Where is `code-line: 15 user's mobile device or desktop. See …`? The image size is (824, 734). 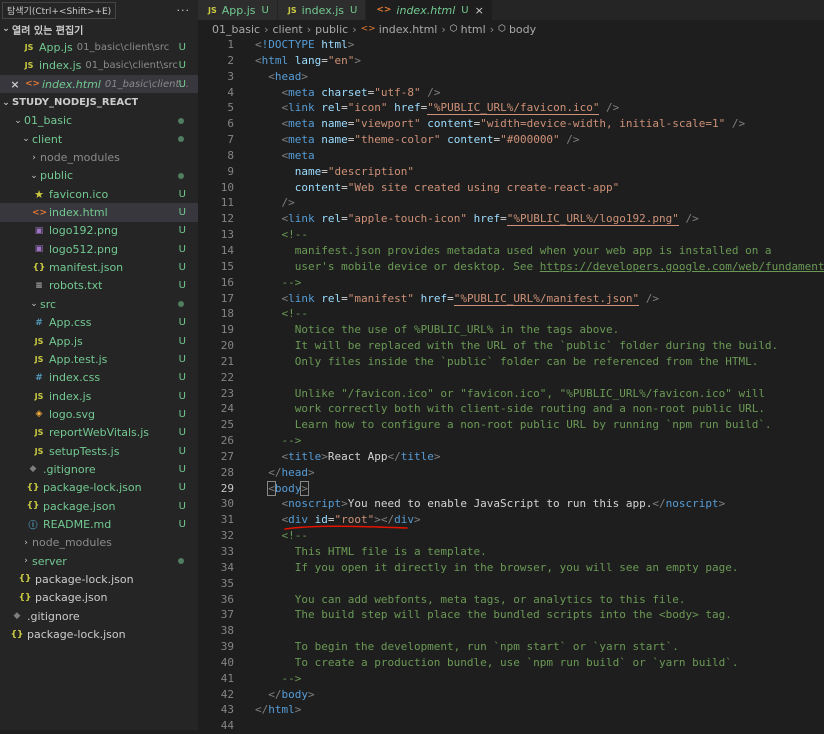
code-line: 15 user's mobile device or desktop. See … is located at coordinates (511, 267).